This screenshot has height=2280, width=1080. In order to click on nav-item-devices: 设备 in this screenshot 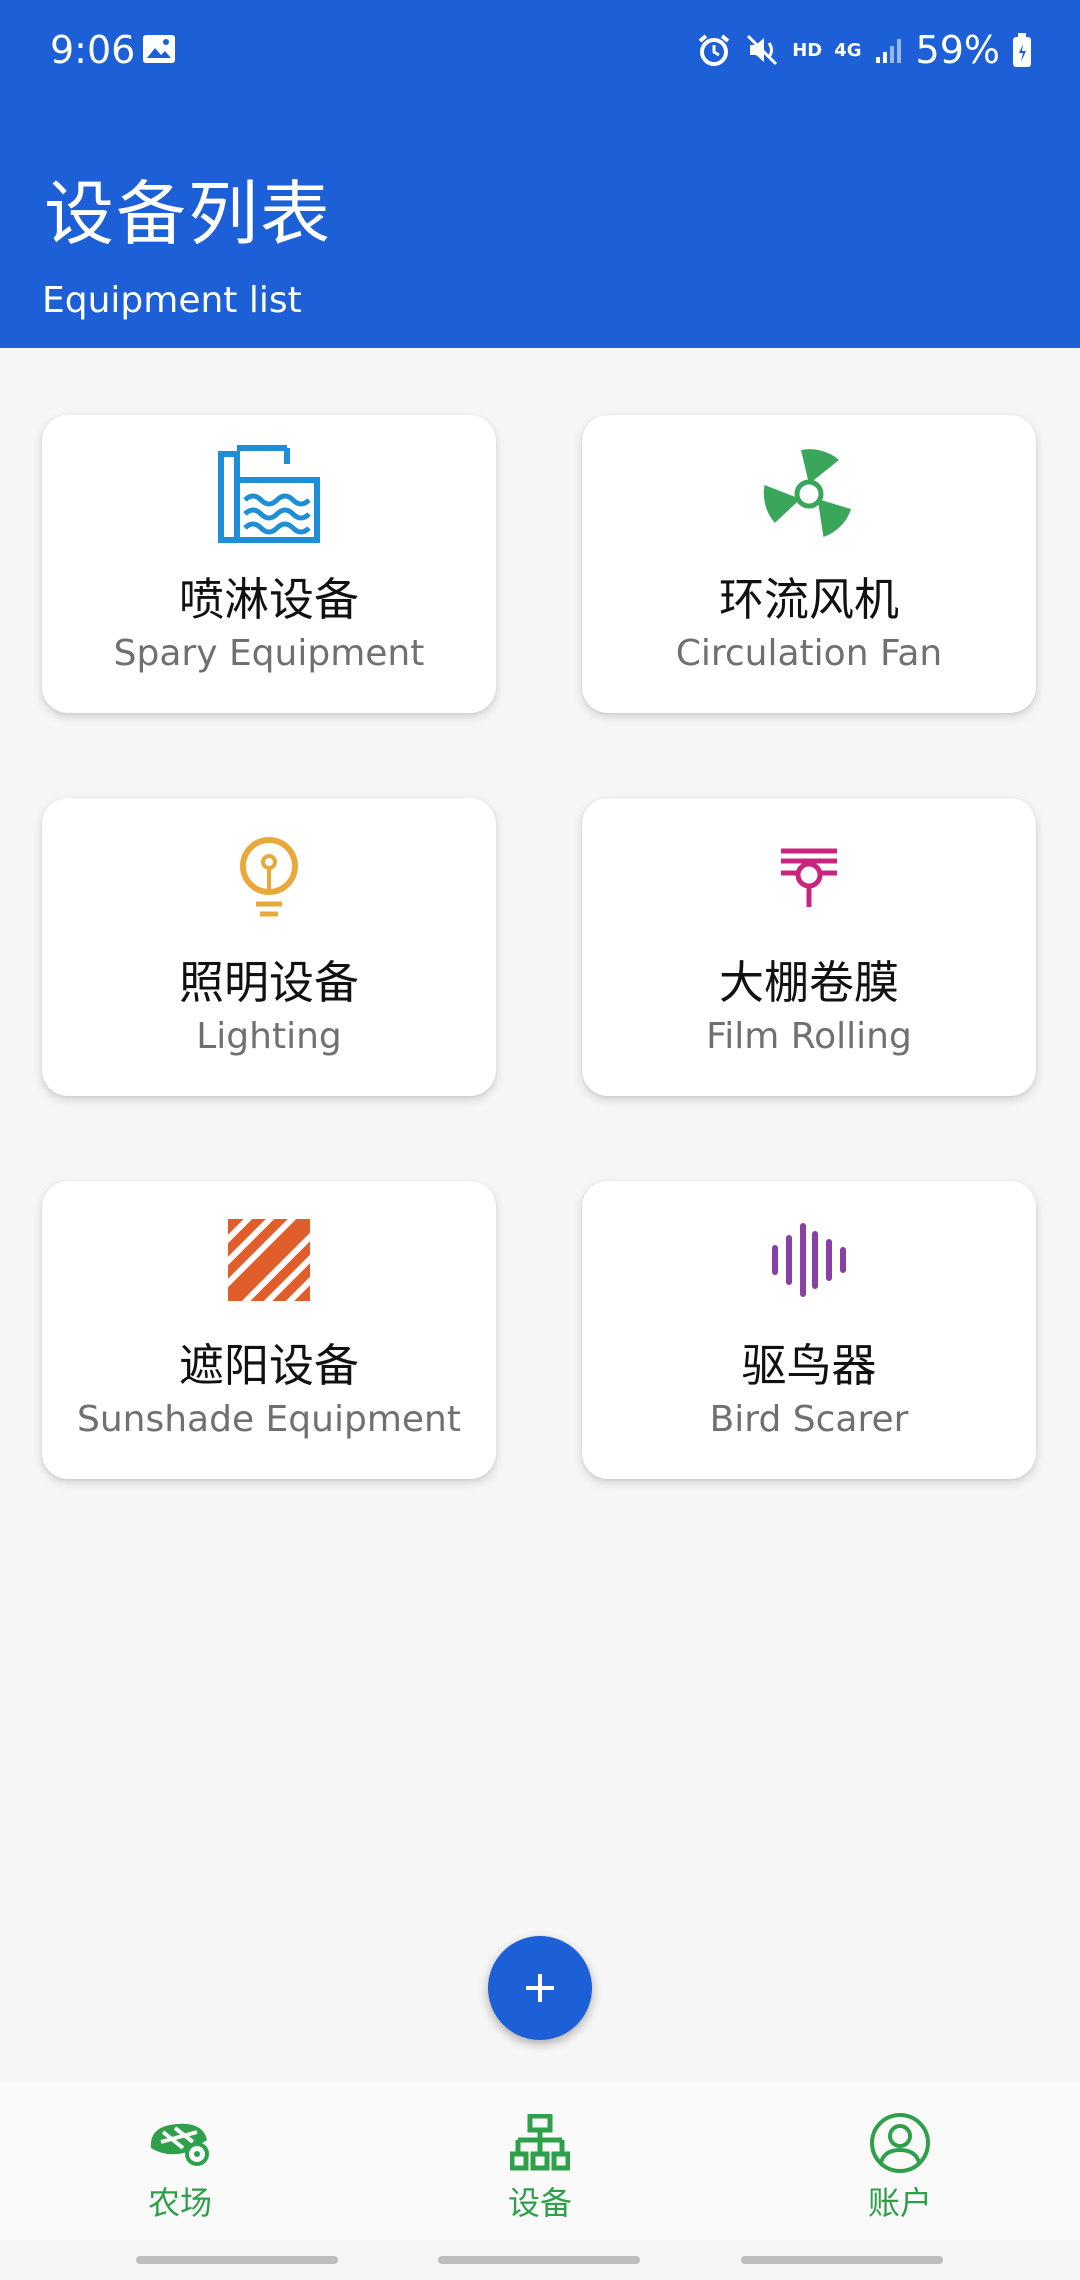, I will do `click(540, 2161)`.